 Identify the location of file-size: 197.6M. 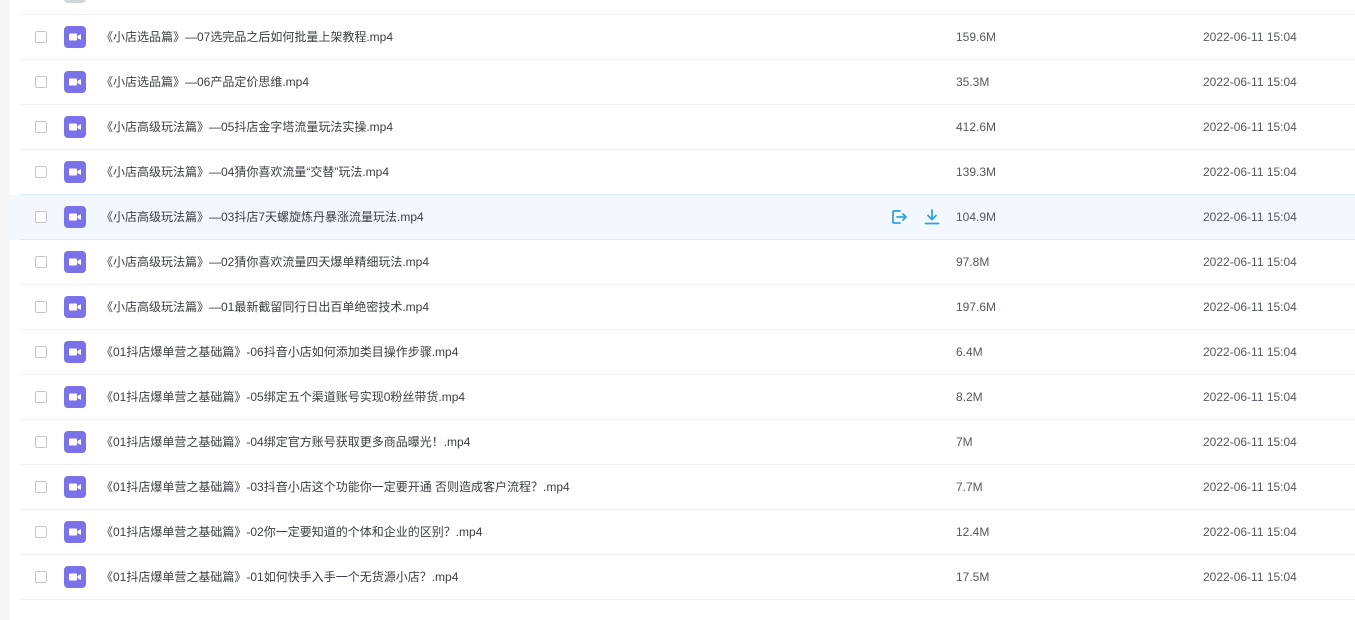
(976, 307).